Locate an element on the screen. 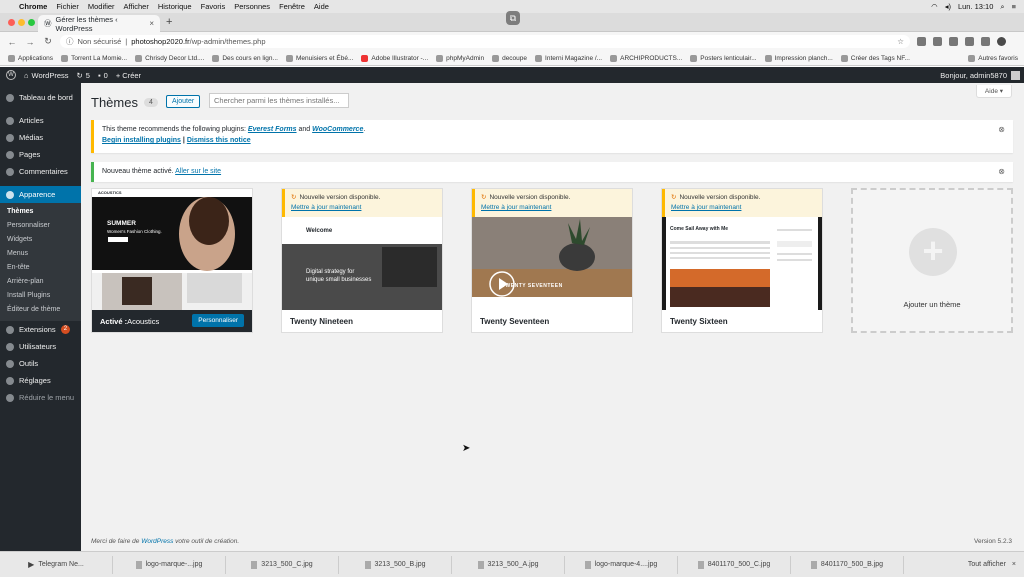 The height and width of the screenshot is (577, 1024). bookmark-item: Applications is located at coordinates (30, 58).